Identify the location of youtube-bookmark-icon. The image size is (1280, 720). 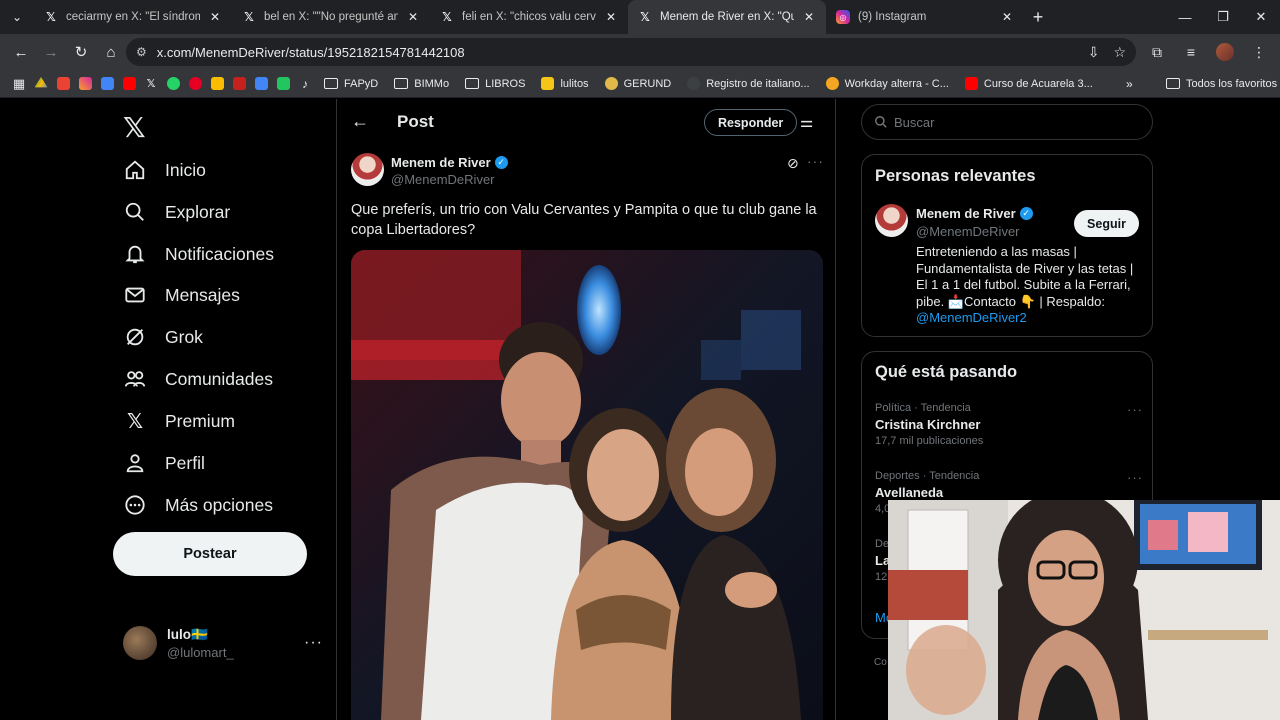
(129, 84).